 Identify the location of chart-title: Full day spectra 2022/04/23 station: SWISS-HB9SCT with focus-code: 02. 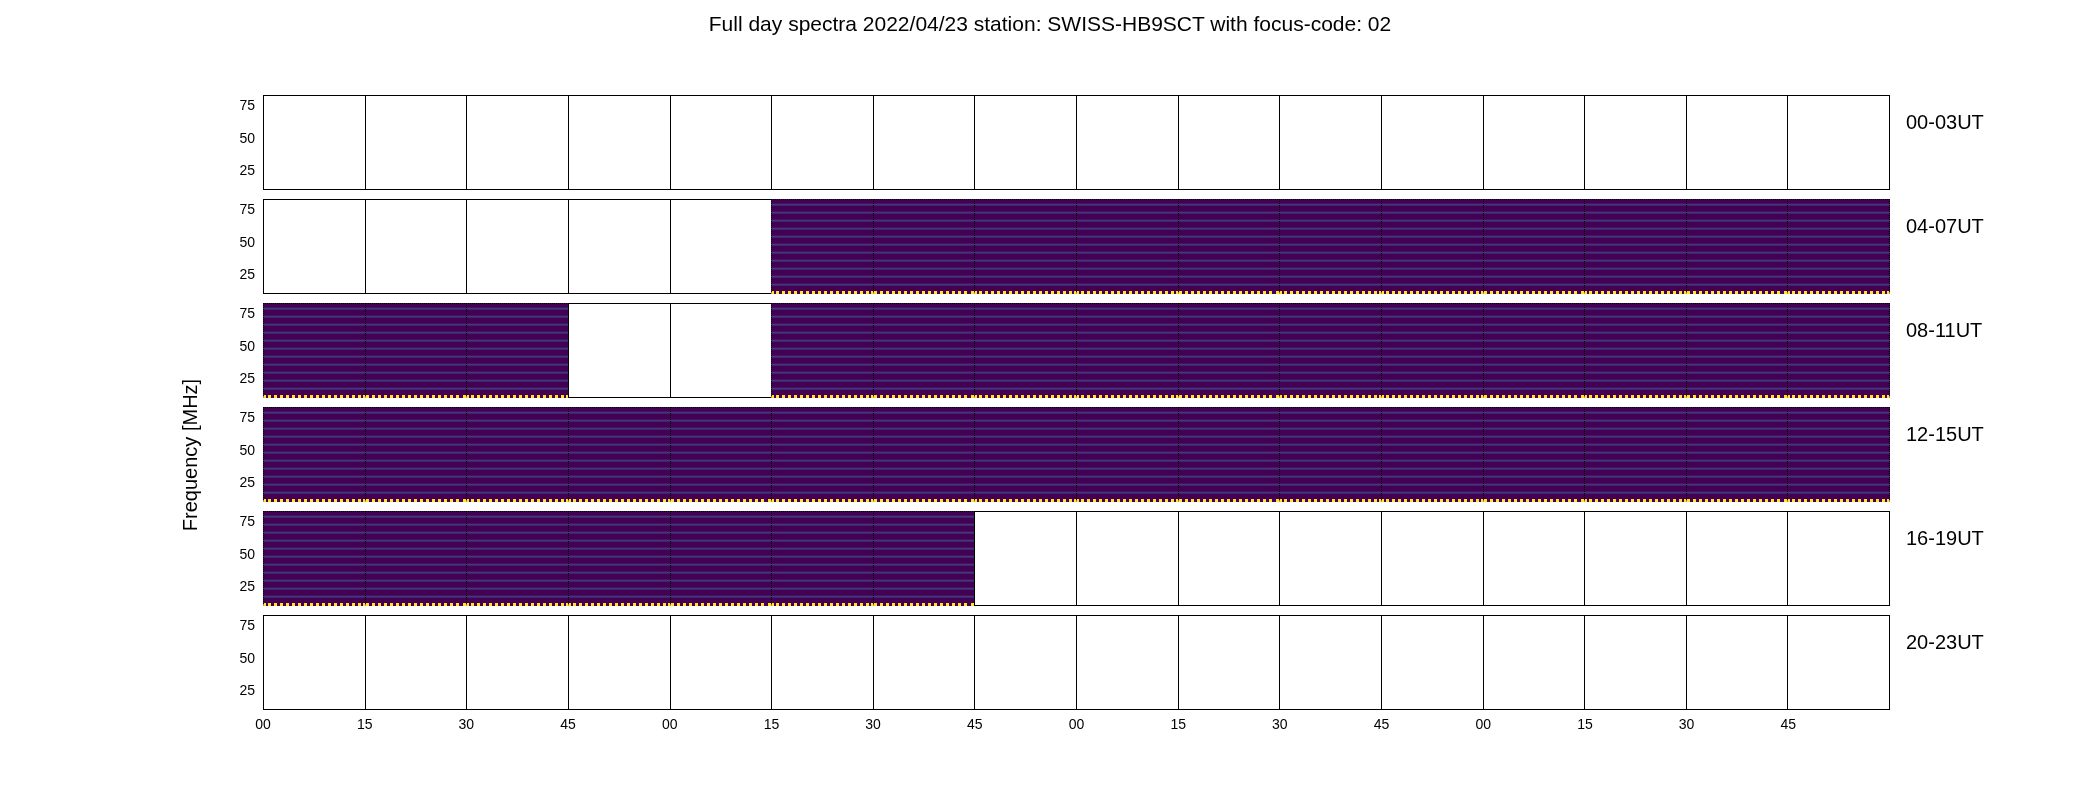
(1050, 24).